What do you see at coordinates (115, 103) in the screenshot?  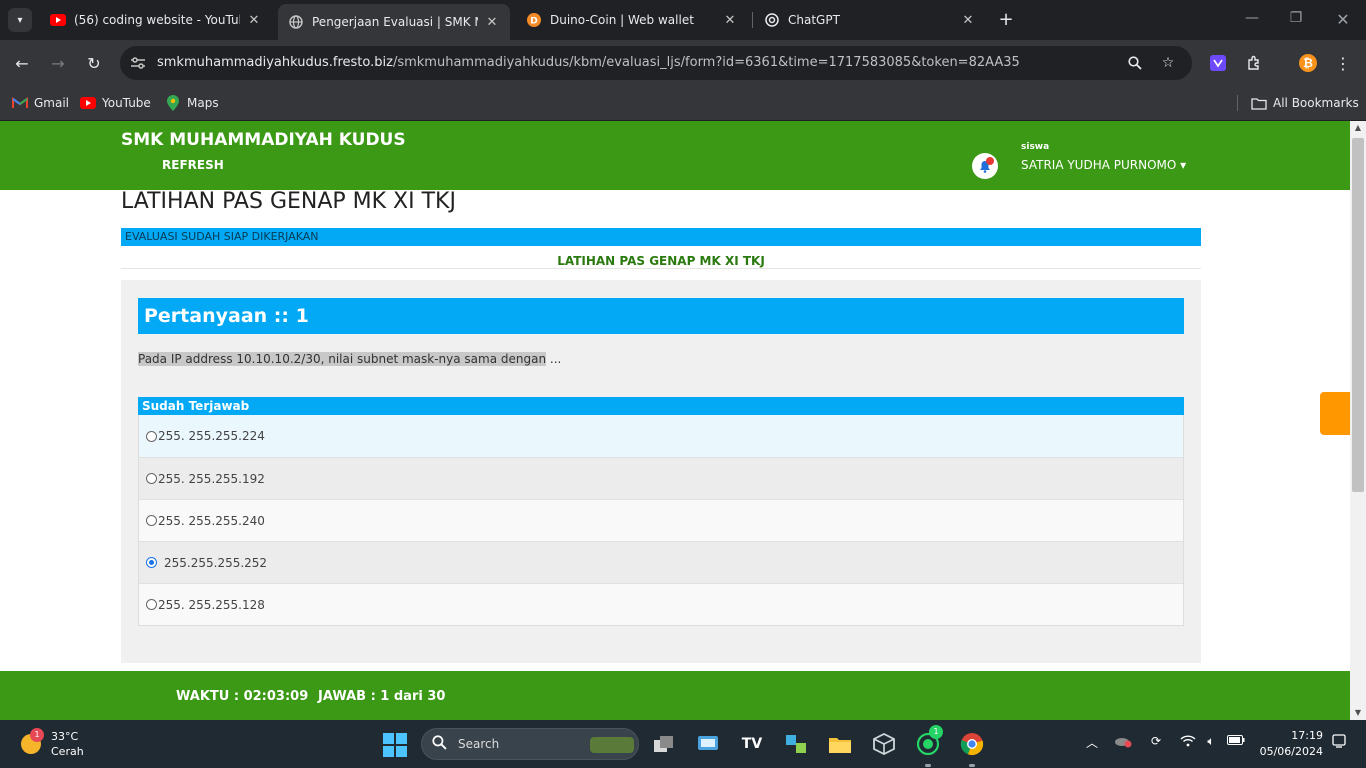 I see `bookmark-youtube: YouTube` at bounding box center [115, 103].